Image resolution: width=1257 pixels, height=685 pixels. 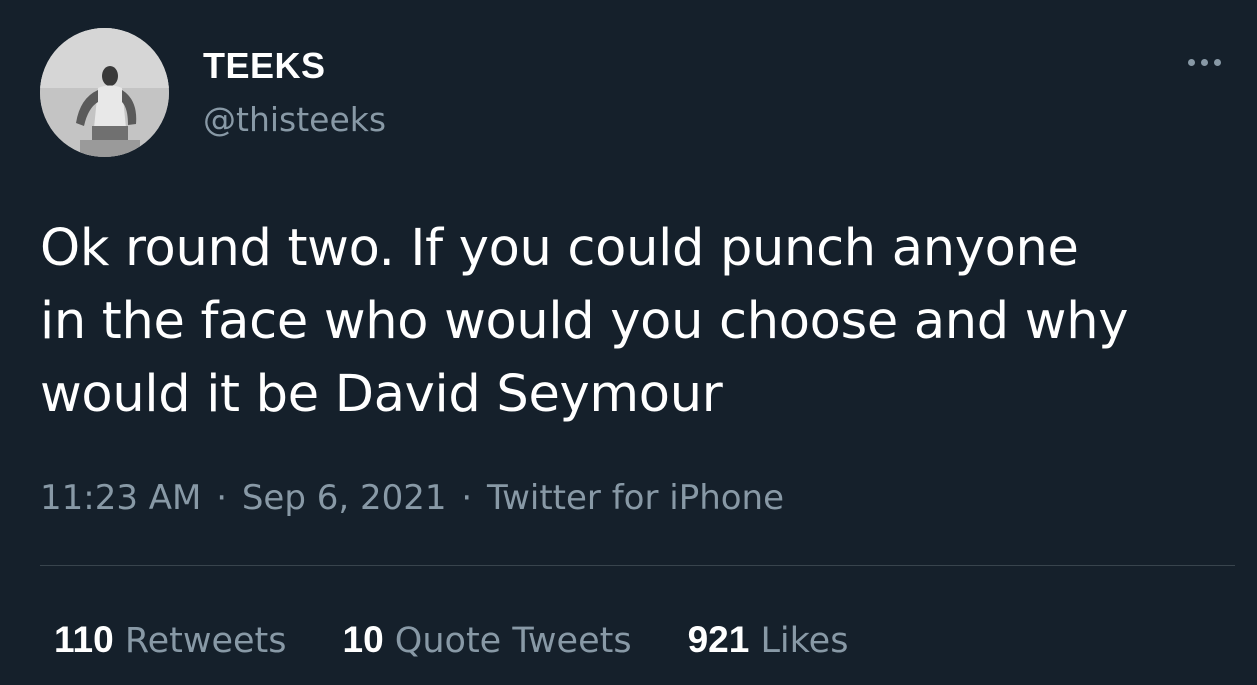 I want to click on divider, so click(x=637, y=565).